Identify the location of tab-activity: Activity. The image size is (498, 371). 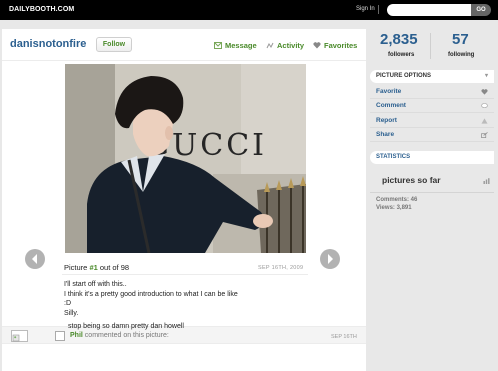
(285, 45).